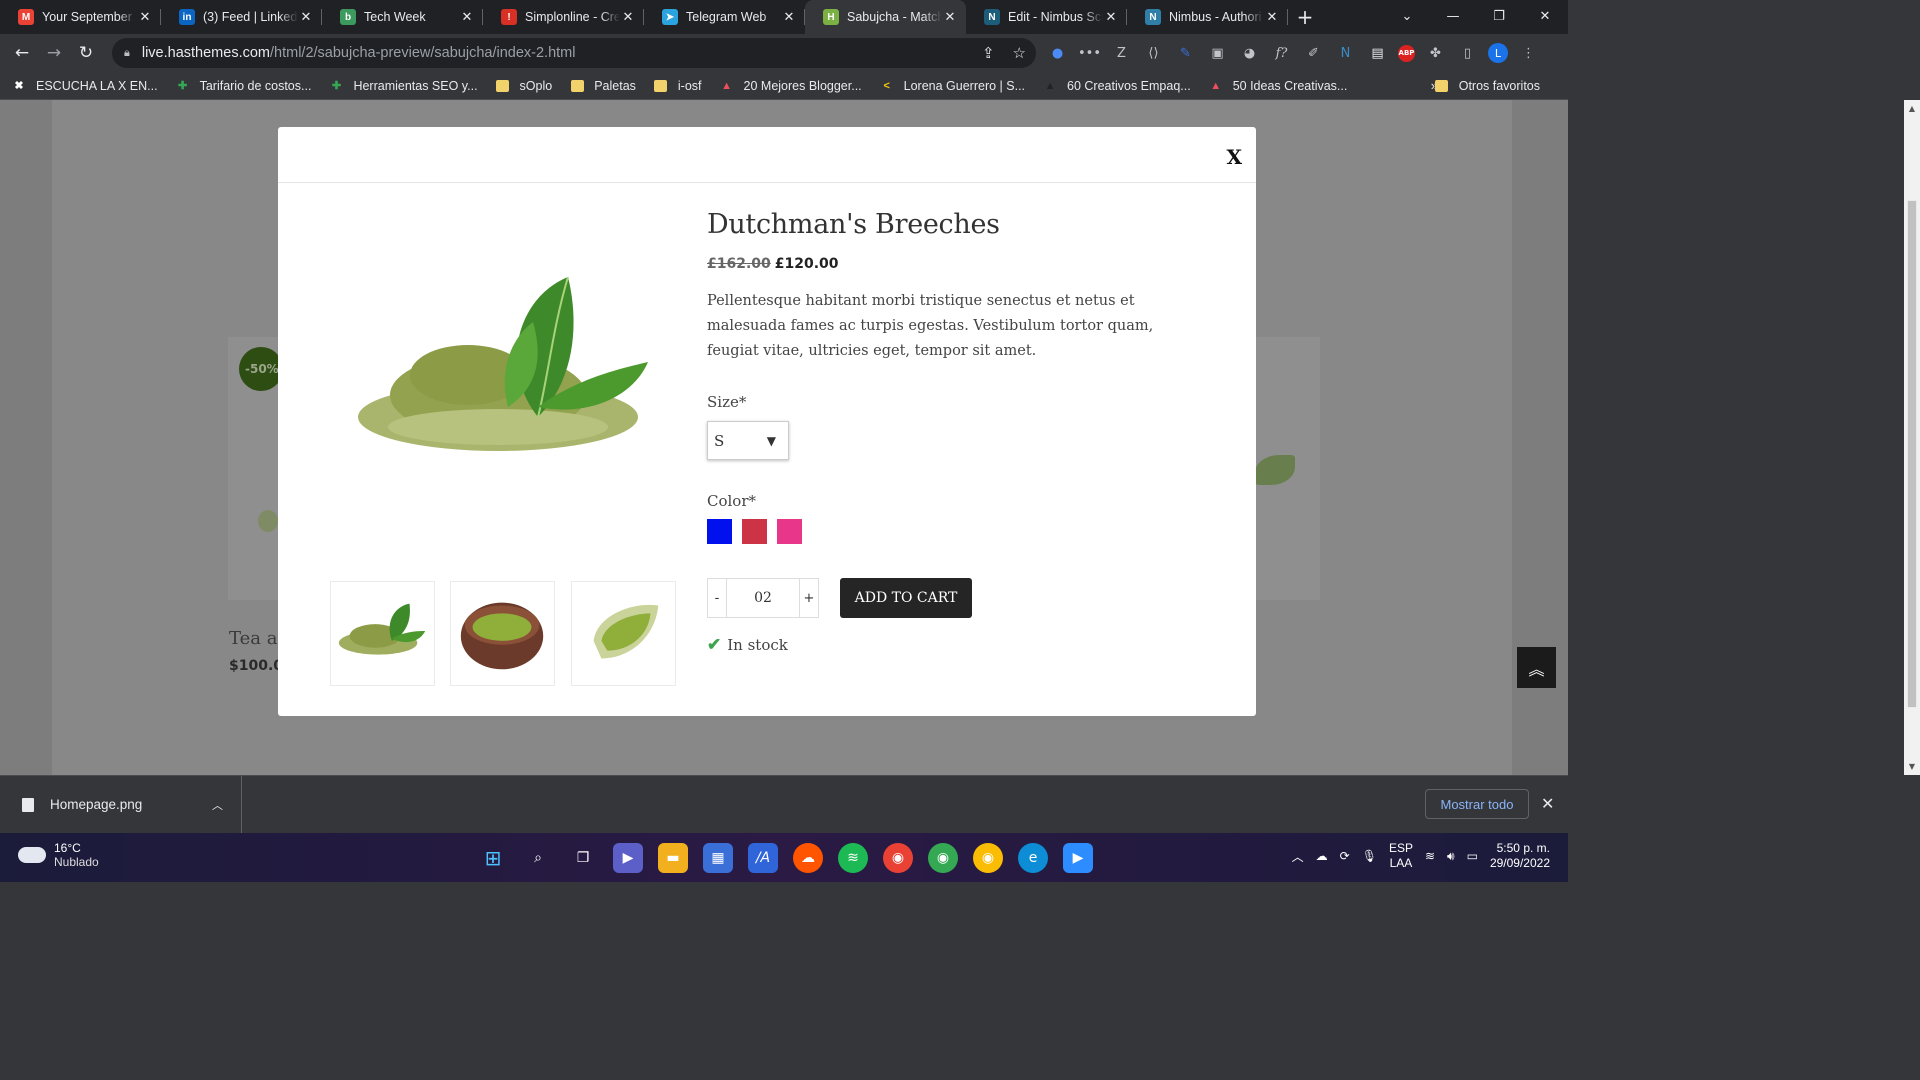  Describe the element at coordinates (678, 86) in the screenshot. I see `bookmark-item: i-osf` at that location.